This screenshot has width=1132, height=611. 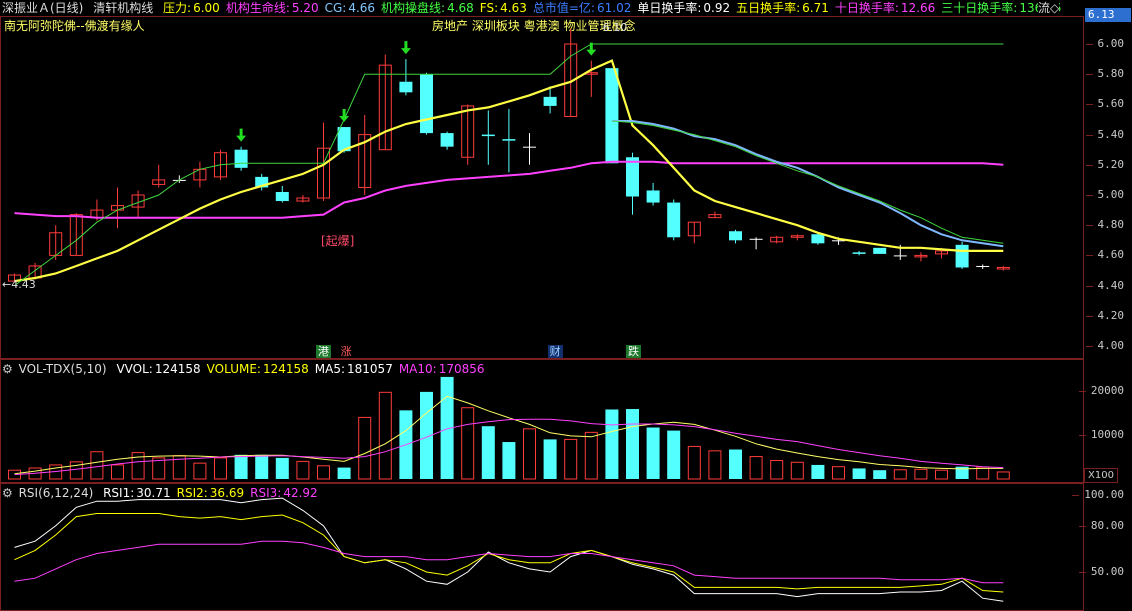 What do you see at coordinates (615, 27) in the screenshot?
I see `high-price-label: 6.10` at bounding box center [615, 27].